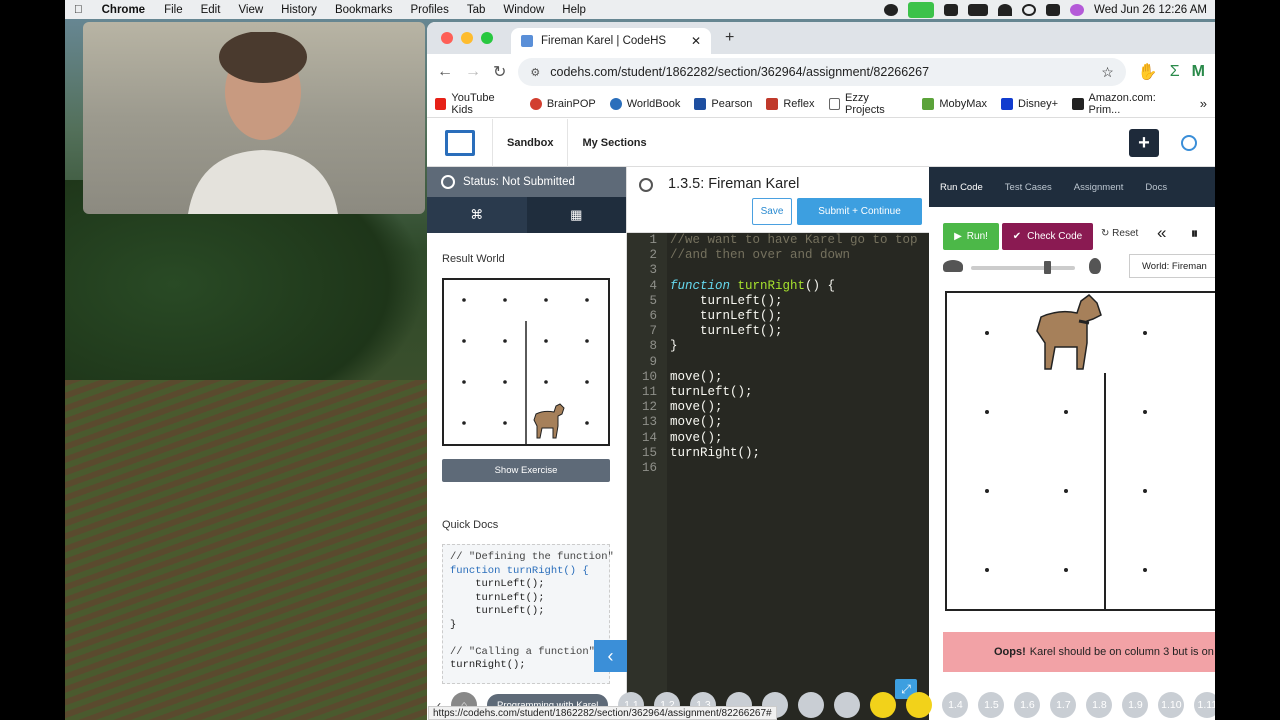  Describe the element at coordinates (772, 211) in the screenshot. I see `save-button: Save` at that location.